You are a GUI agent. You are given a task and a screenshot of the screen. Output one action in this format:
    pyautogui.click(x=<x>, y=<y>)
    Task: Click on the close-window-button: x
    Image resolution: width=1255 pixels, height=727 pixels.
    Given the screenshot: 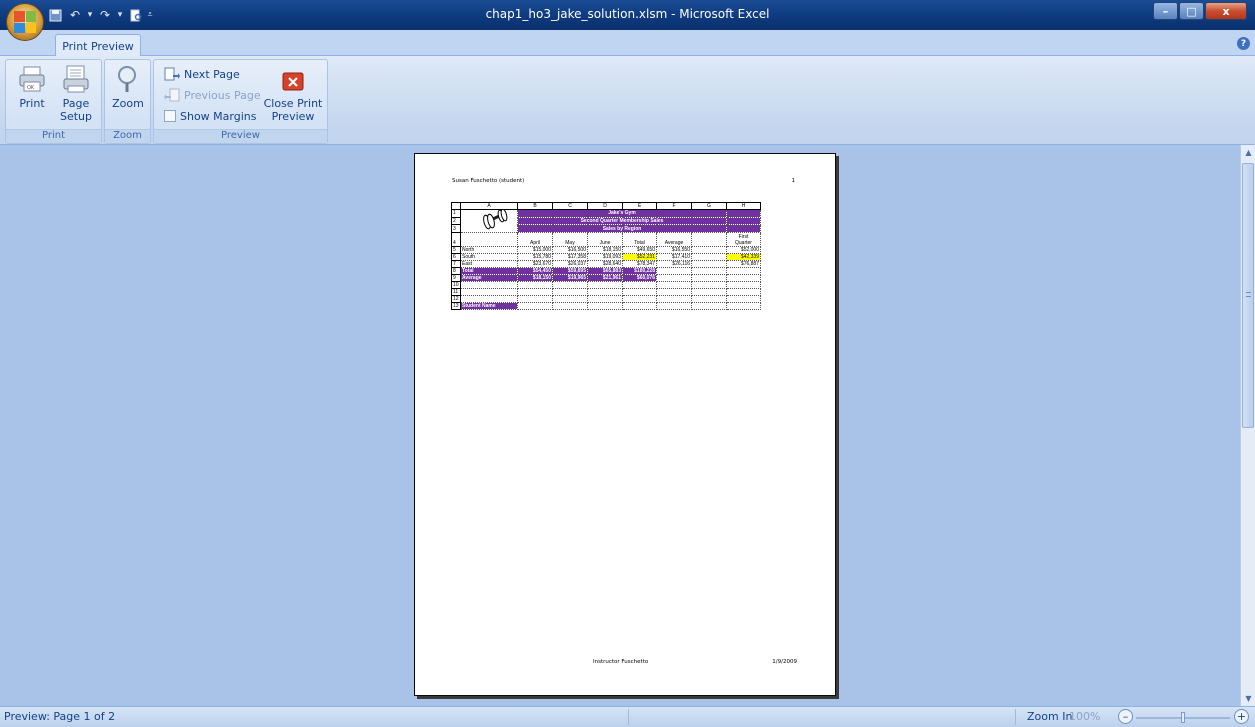 What is the action you would take?
    pyautogui.click(x=1226, y=11)
    